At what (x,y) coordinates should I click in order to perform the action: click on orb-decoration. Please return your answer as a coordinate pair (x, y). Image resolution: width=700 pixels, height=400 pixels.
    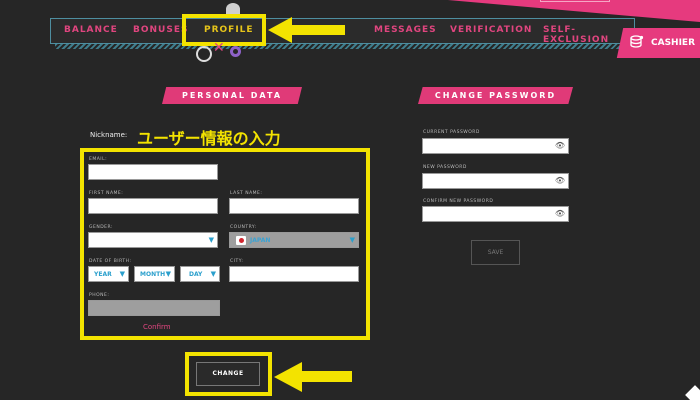
    Looking at the image, I should click on (204, 54).